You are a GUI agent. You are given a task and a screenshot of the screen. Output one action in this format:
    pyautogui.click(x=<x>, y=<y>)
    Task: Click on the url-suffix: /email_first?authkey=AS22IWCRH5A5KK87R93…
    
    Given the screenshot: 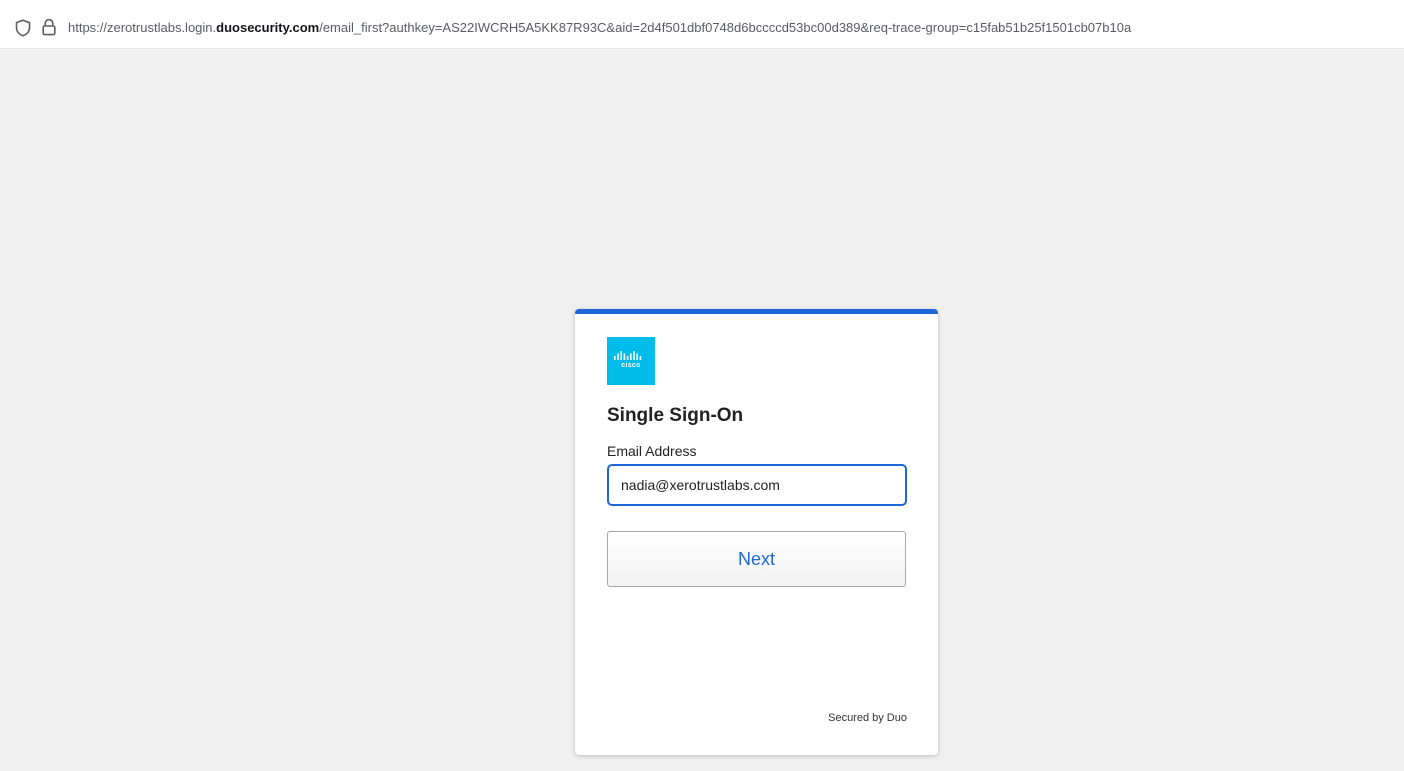 What is the action you would take?
    pyautogui.click(x=725, y=27)
    